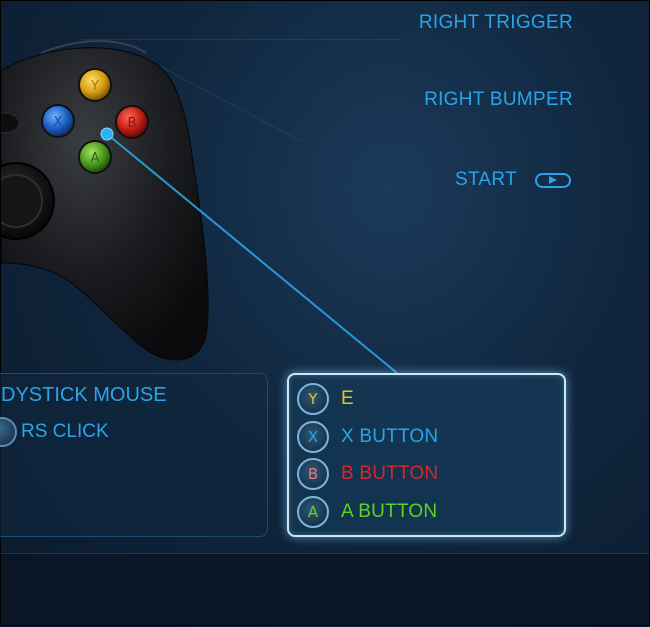 This screenshot has height=627, width=650. I want to click on svg-text: B, so click(132, 123).